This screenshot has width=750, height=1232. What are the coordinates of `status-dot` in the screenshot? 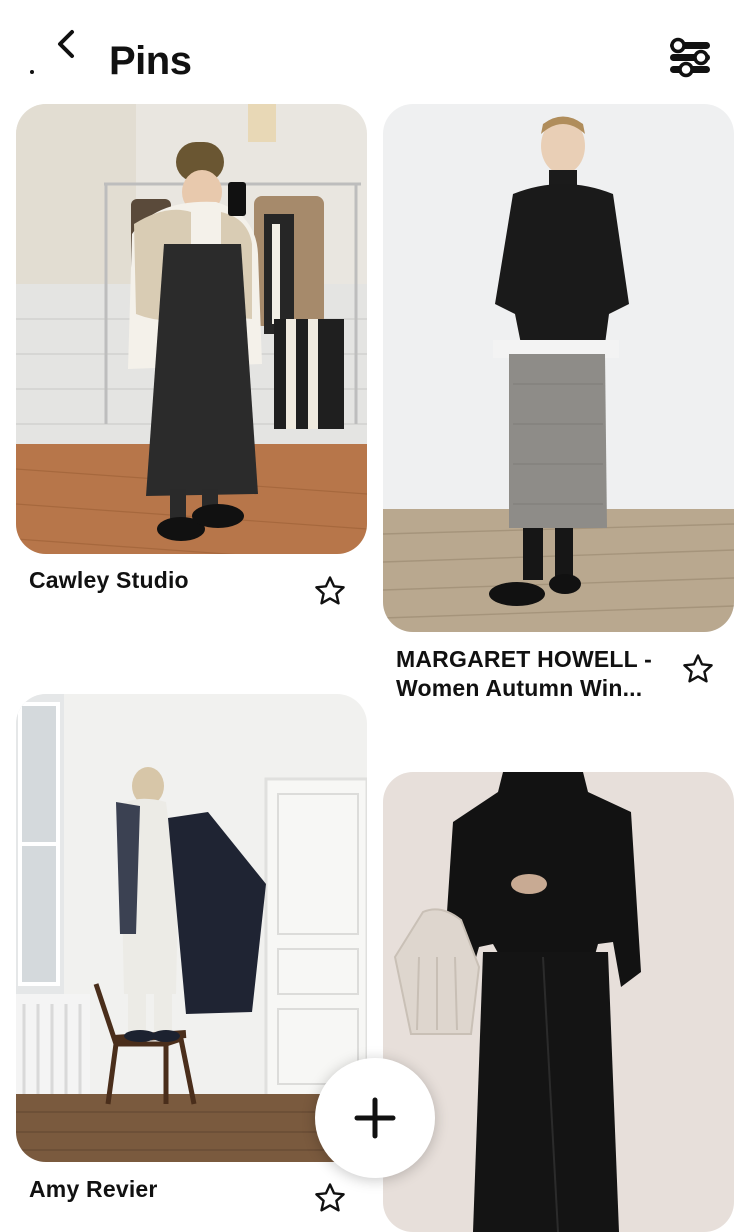 It's located at (32, 72).